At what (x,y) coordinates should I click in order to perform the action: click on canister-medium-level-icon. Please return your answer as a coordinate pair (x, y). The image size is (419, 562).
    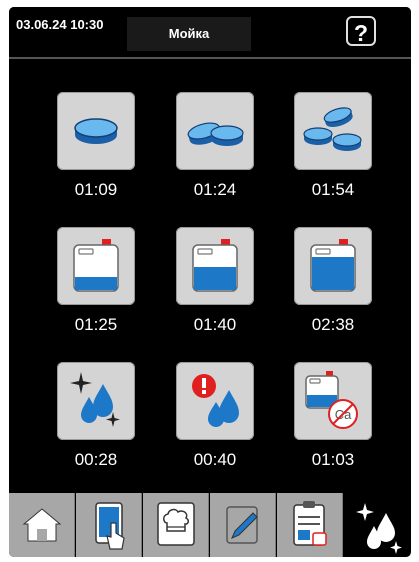
    Looking at the image, I should click on (215, 265).